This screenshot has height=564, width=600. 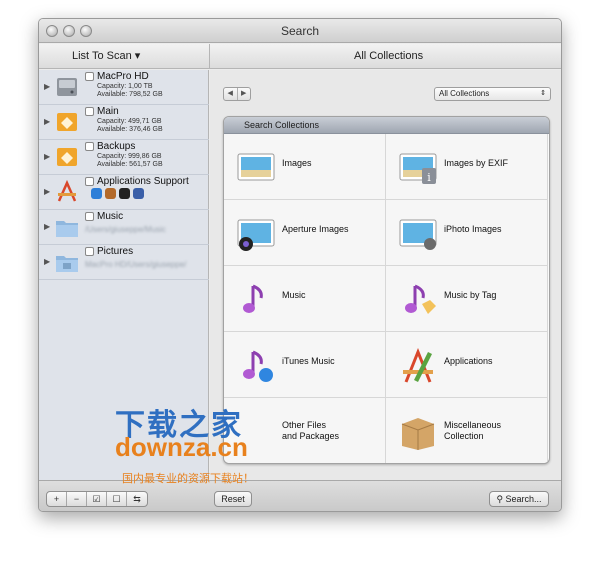 What do you see at coordinates (386, 125) in the screenshot?
I see `panel-title: Search Collections` at bounding box center [386, 125].